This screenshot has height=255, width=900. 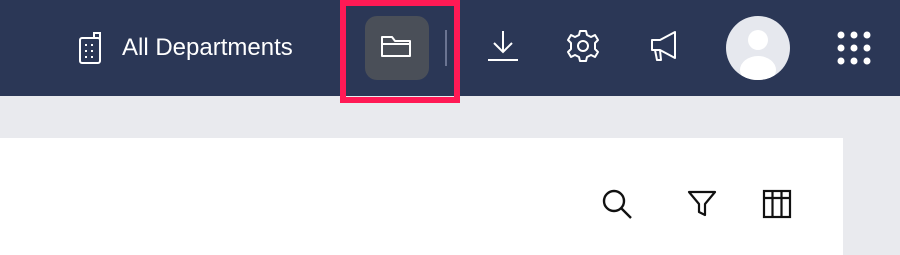 I want to click on announcements-button, so click(x=663, y=48).